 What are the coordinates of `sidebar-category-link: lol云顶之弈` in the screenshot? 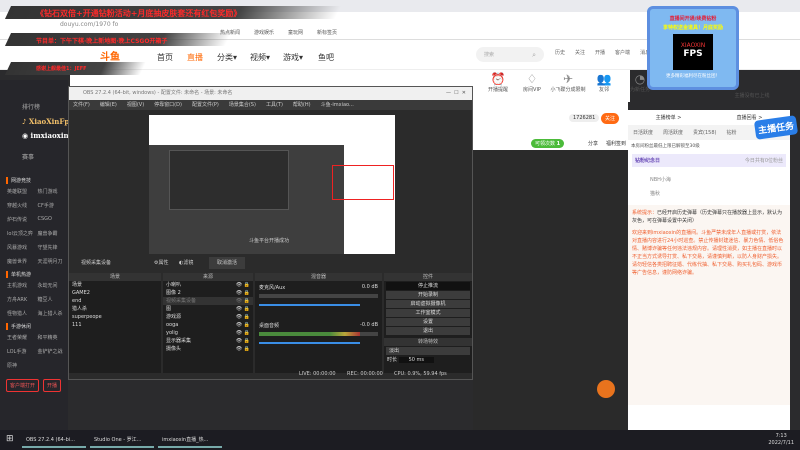 It's located at (22, 233).